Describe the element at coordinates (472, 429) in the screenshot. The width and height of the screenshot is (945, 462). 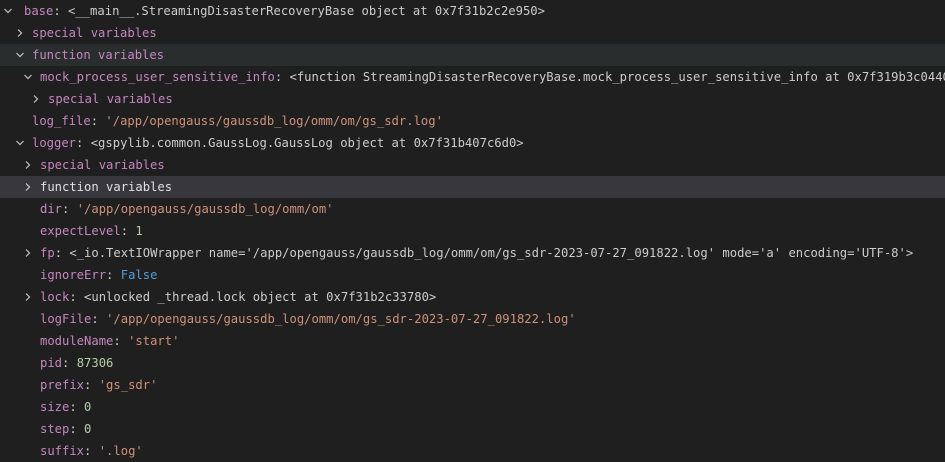
I see `variable-row-step: step: 0` at that location.